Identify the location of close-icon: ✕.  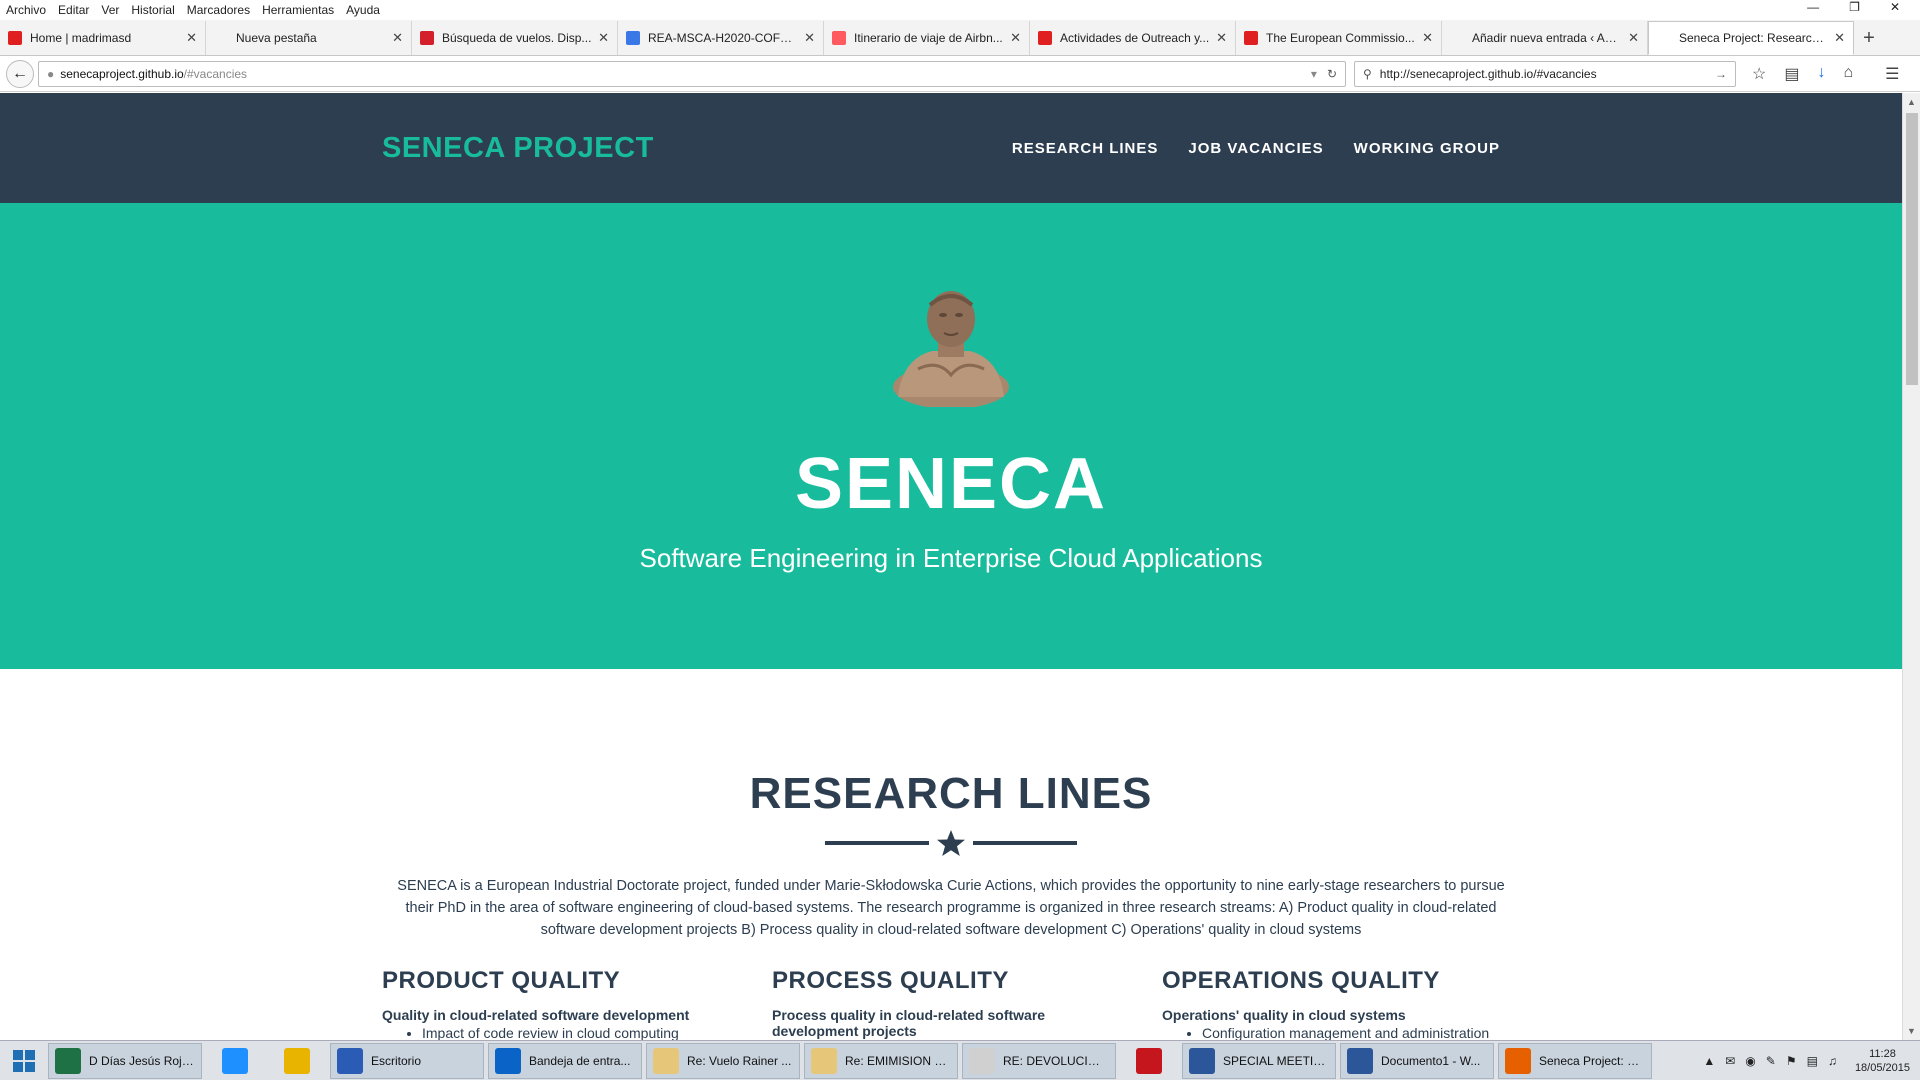
(1895, 7).